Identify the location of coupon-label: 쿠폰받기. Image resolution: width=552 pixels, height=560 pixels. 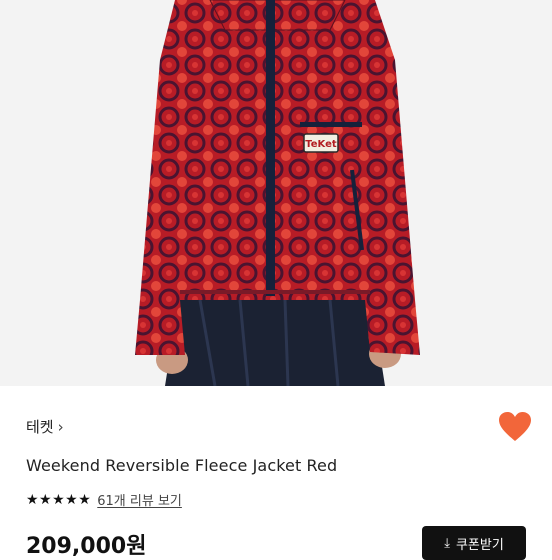
(479, 545).